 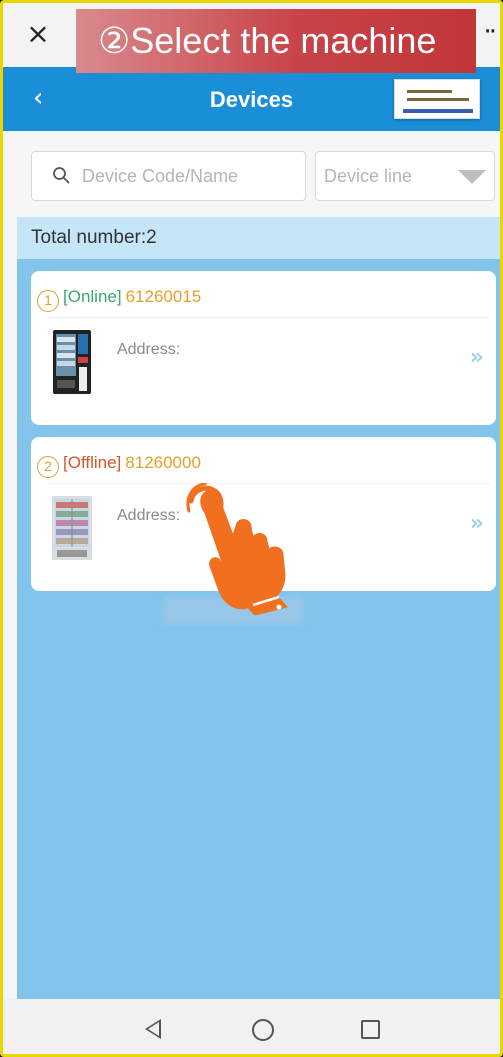 What do you see at coordinates (437, 99) in the screenshot?
I see `promo-thumbnail` at bounding box center [437, 99].